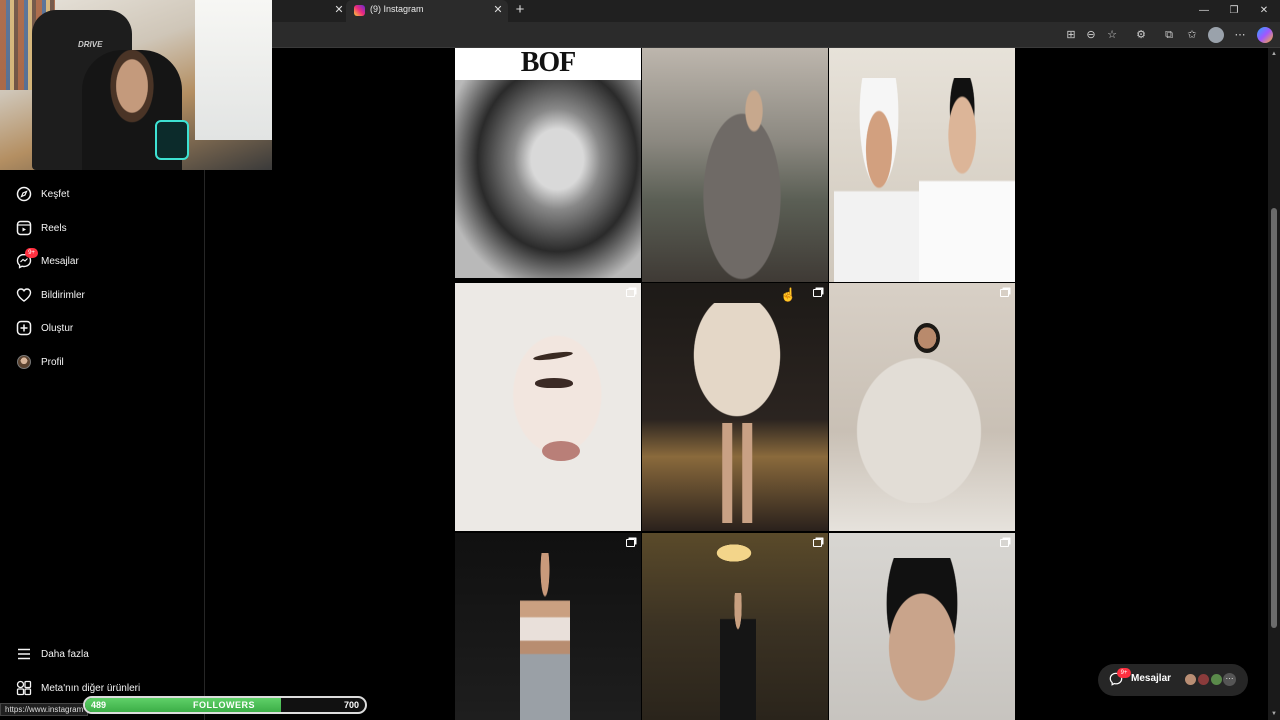 The width and height of the screenshot is (1280, 720). What do you see at coordinates (1091, 35) in the screenshot?
I see `zoom-icon: ⊖` at bounding box center [1091, 35].